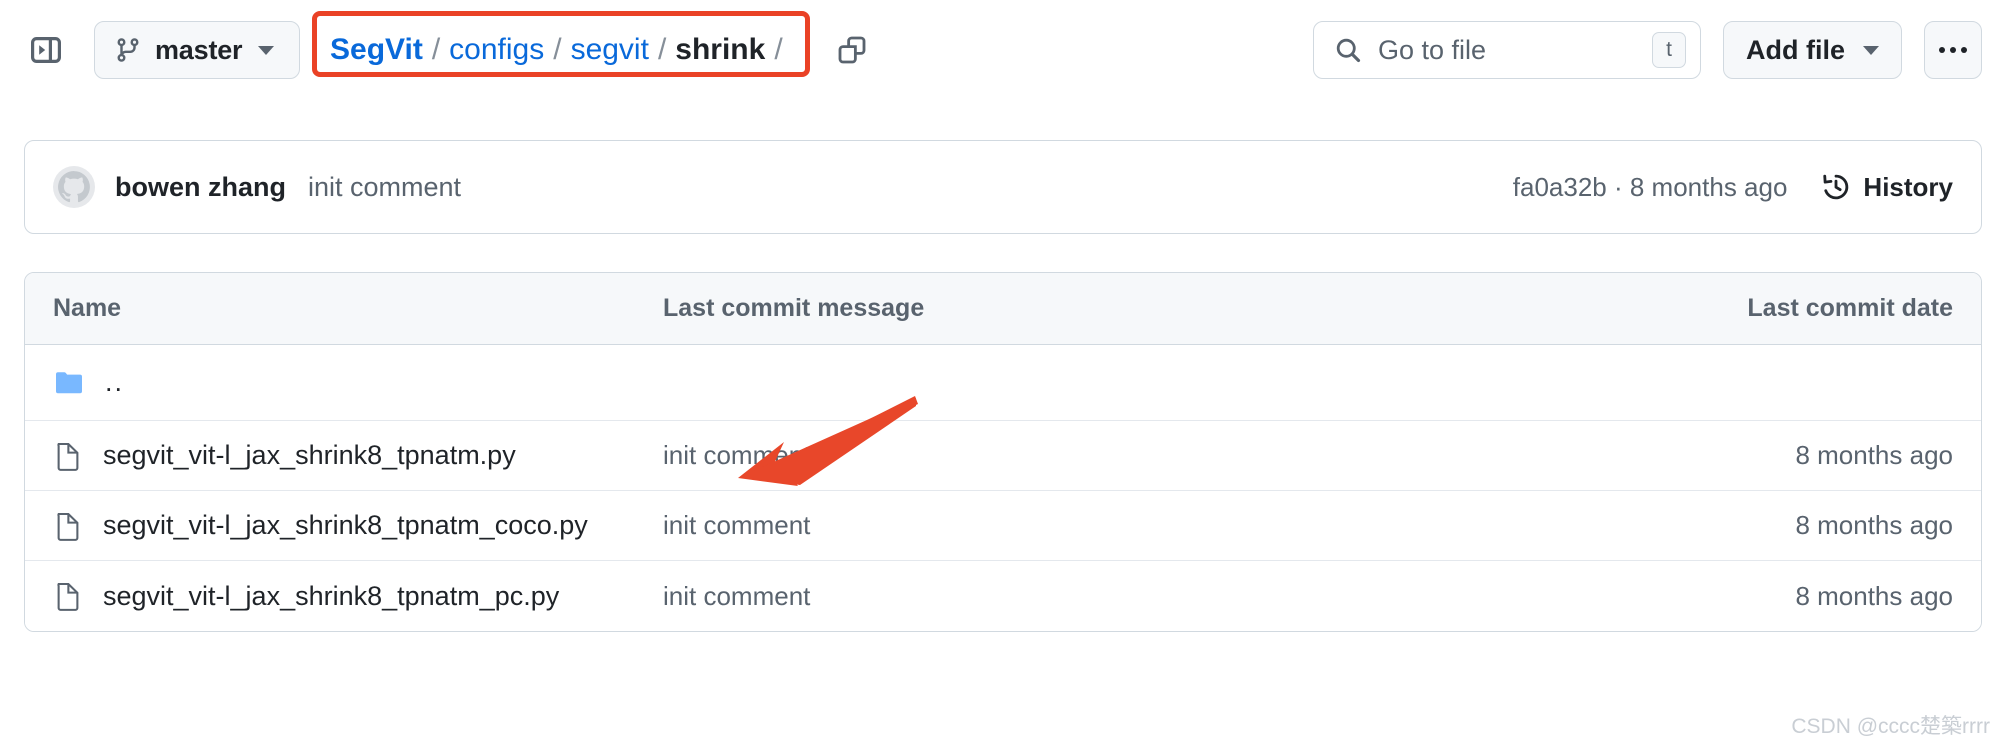 Image resolution: width=2006 pixels, height=746 pixels. I want to click on commit-message: init comment, so click(384, 187).